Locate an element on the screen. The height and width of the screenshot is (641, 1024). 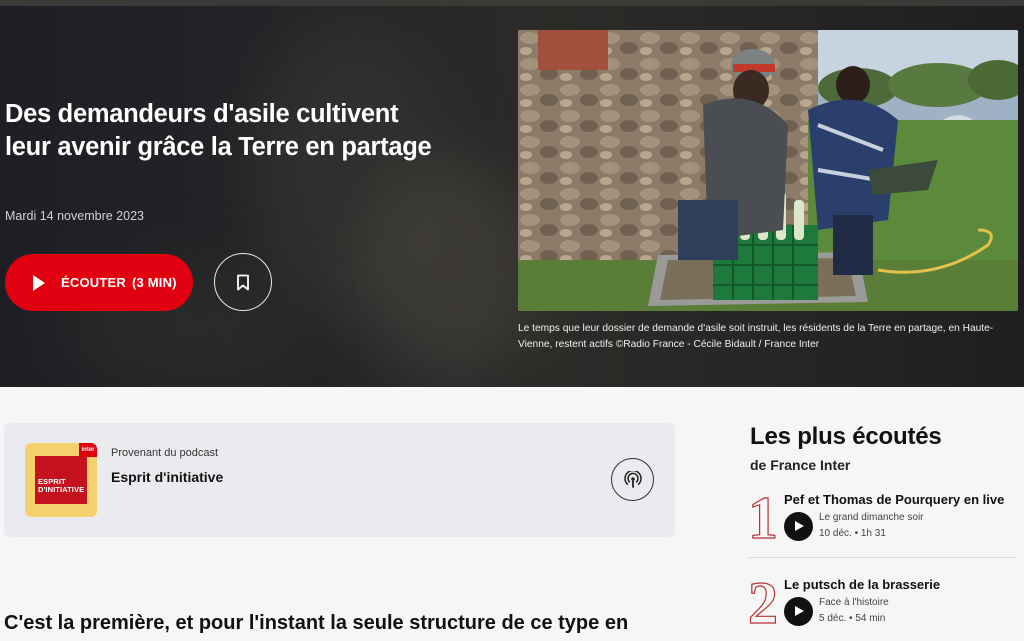
episode-title: Le putsch de la brasserie is located at coordinates (862, 584).